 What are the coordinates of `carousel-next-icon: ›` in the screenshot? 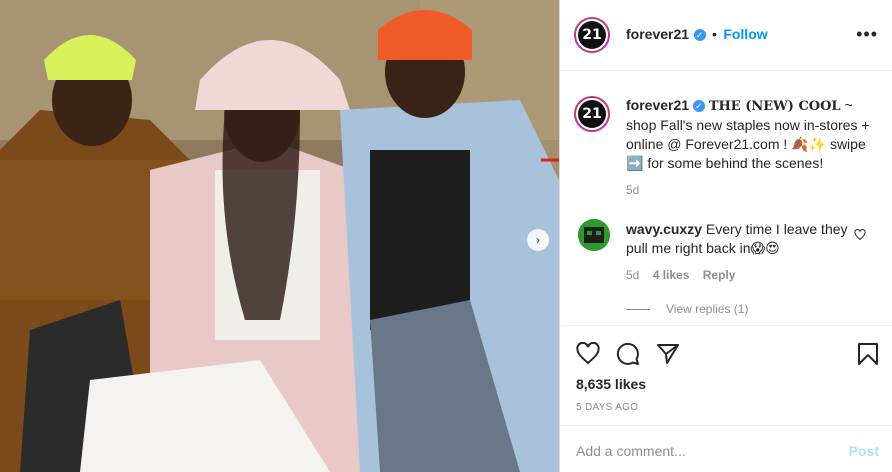 It's located at (538, 240).